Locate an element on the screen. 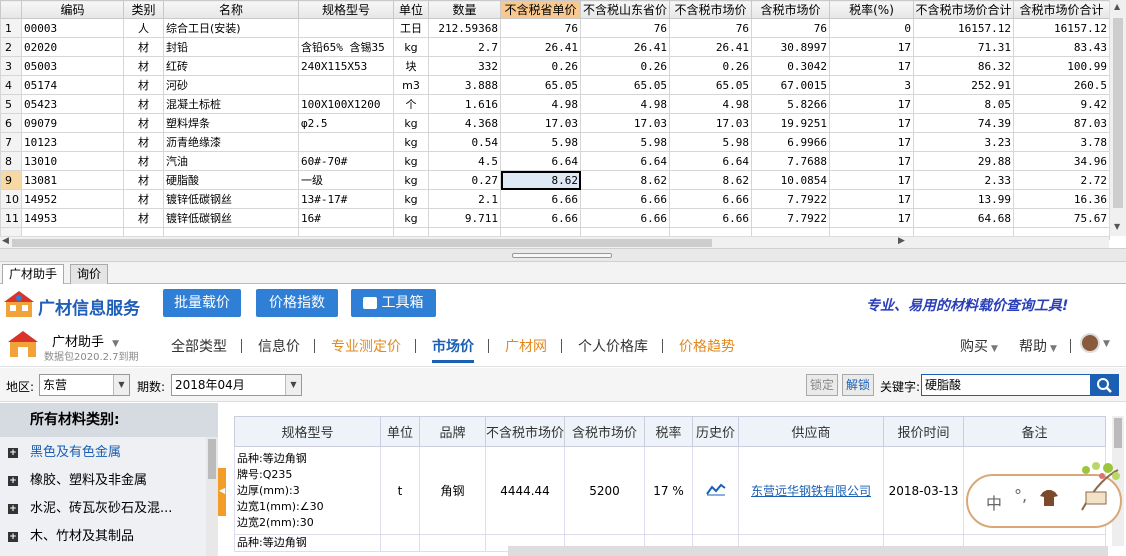  grid-header-qty: 数量 is located at coordinates (464, 9).